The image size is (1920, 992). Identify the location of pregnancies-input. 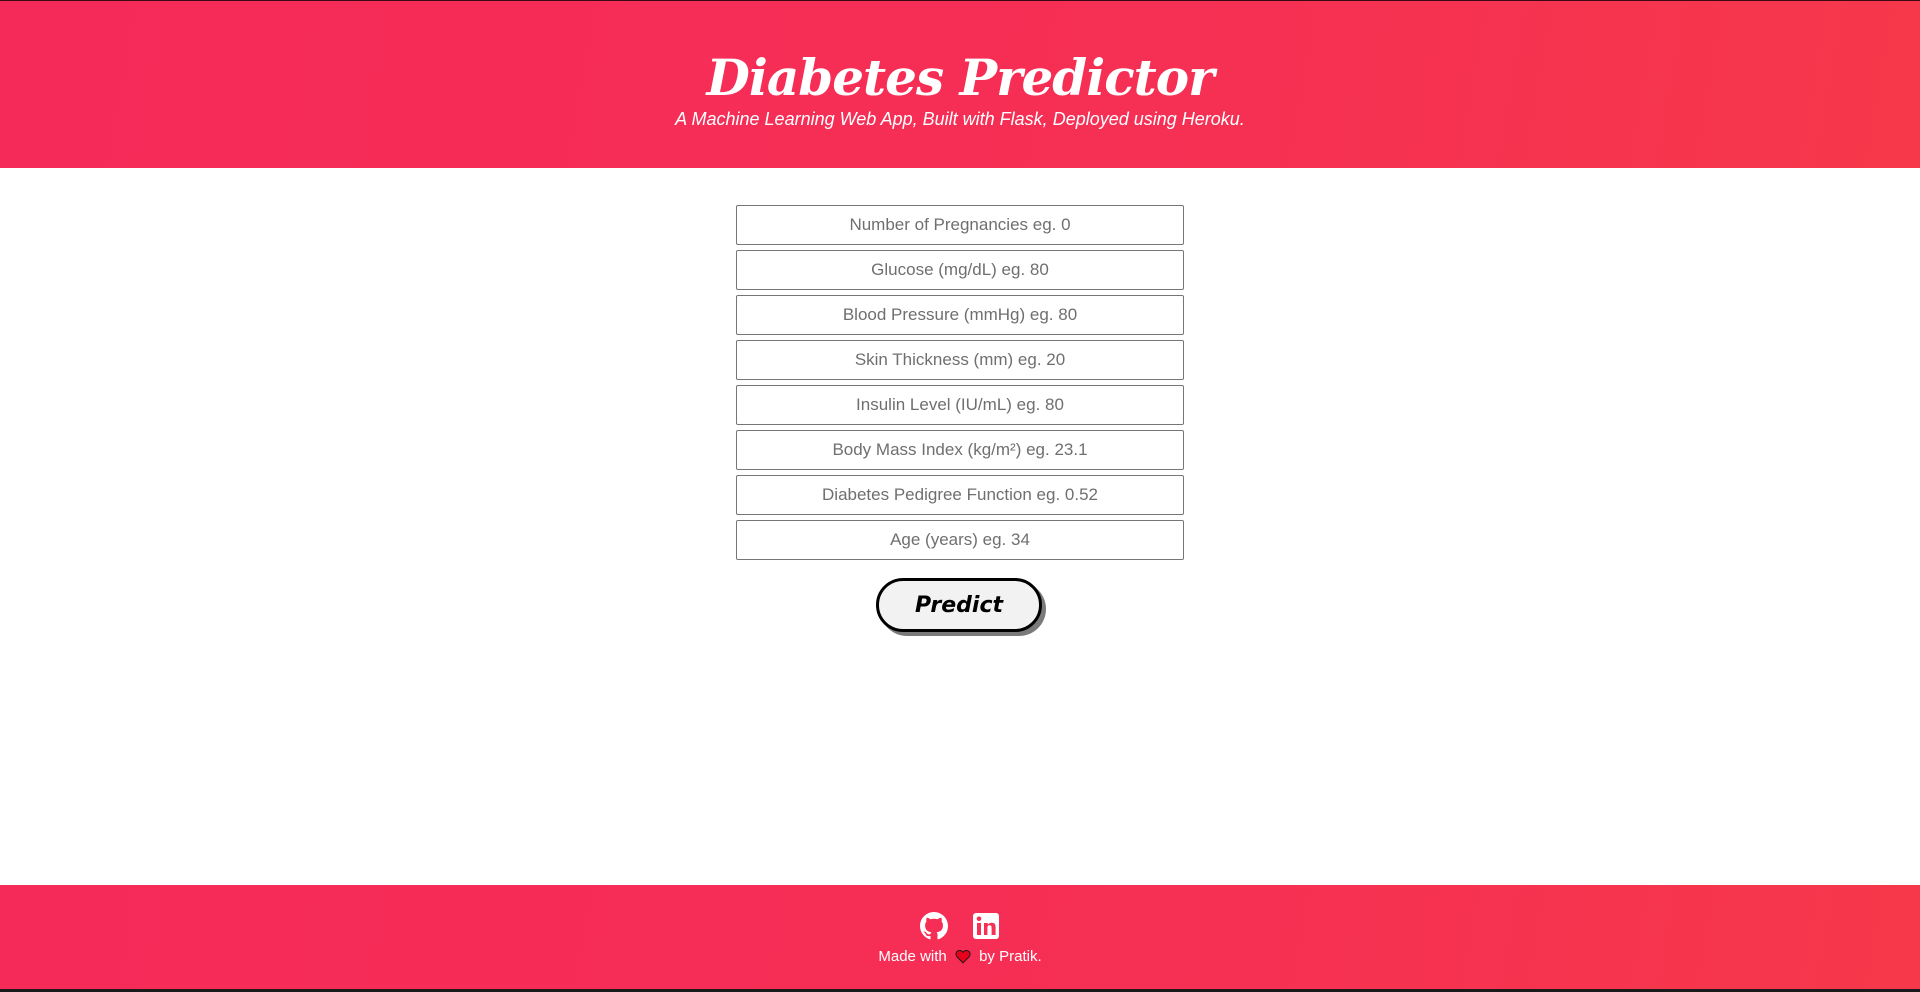
(960, 225).